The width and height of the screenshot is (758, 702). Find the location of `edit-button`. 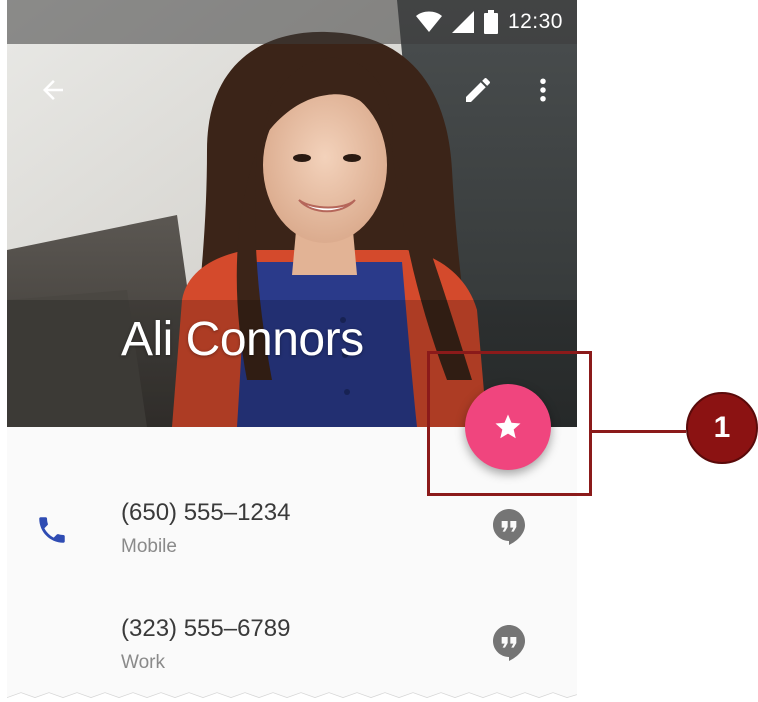

edit-button is located at coordinates (478, 90).